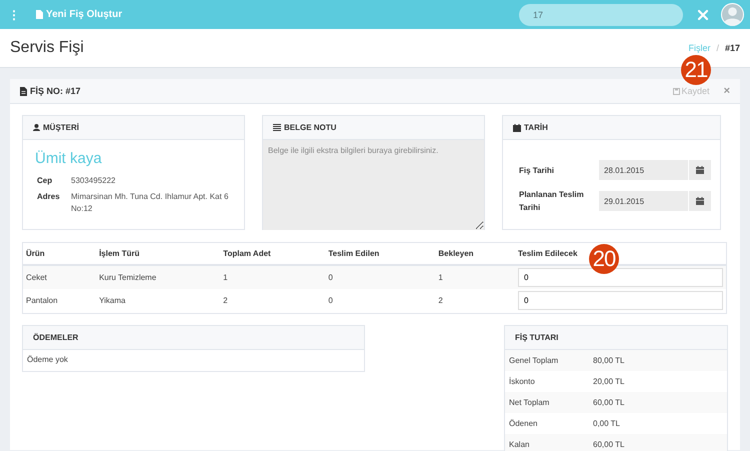 This screenshot has width=750, height=451. What do you see at coordinates (84, 14) in the screenshot?
I see `app-title: Yeni Fiş Oluştur` at bounding box center [84, 14].